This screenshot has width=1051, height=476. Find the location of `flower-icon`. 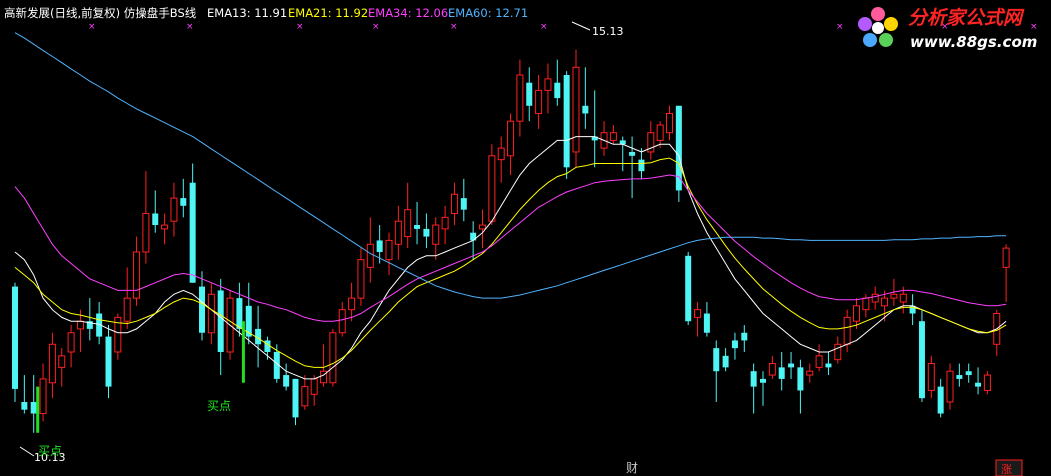

flower-icon is located at coordinates (878, 27).